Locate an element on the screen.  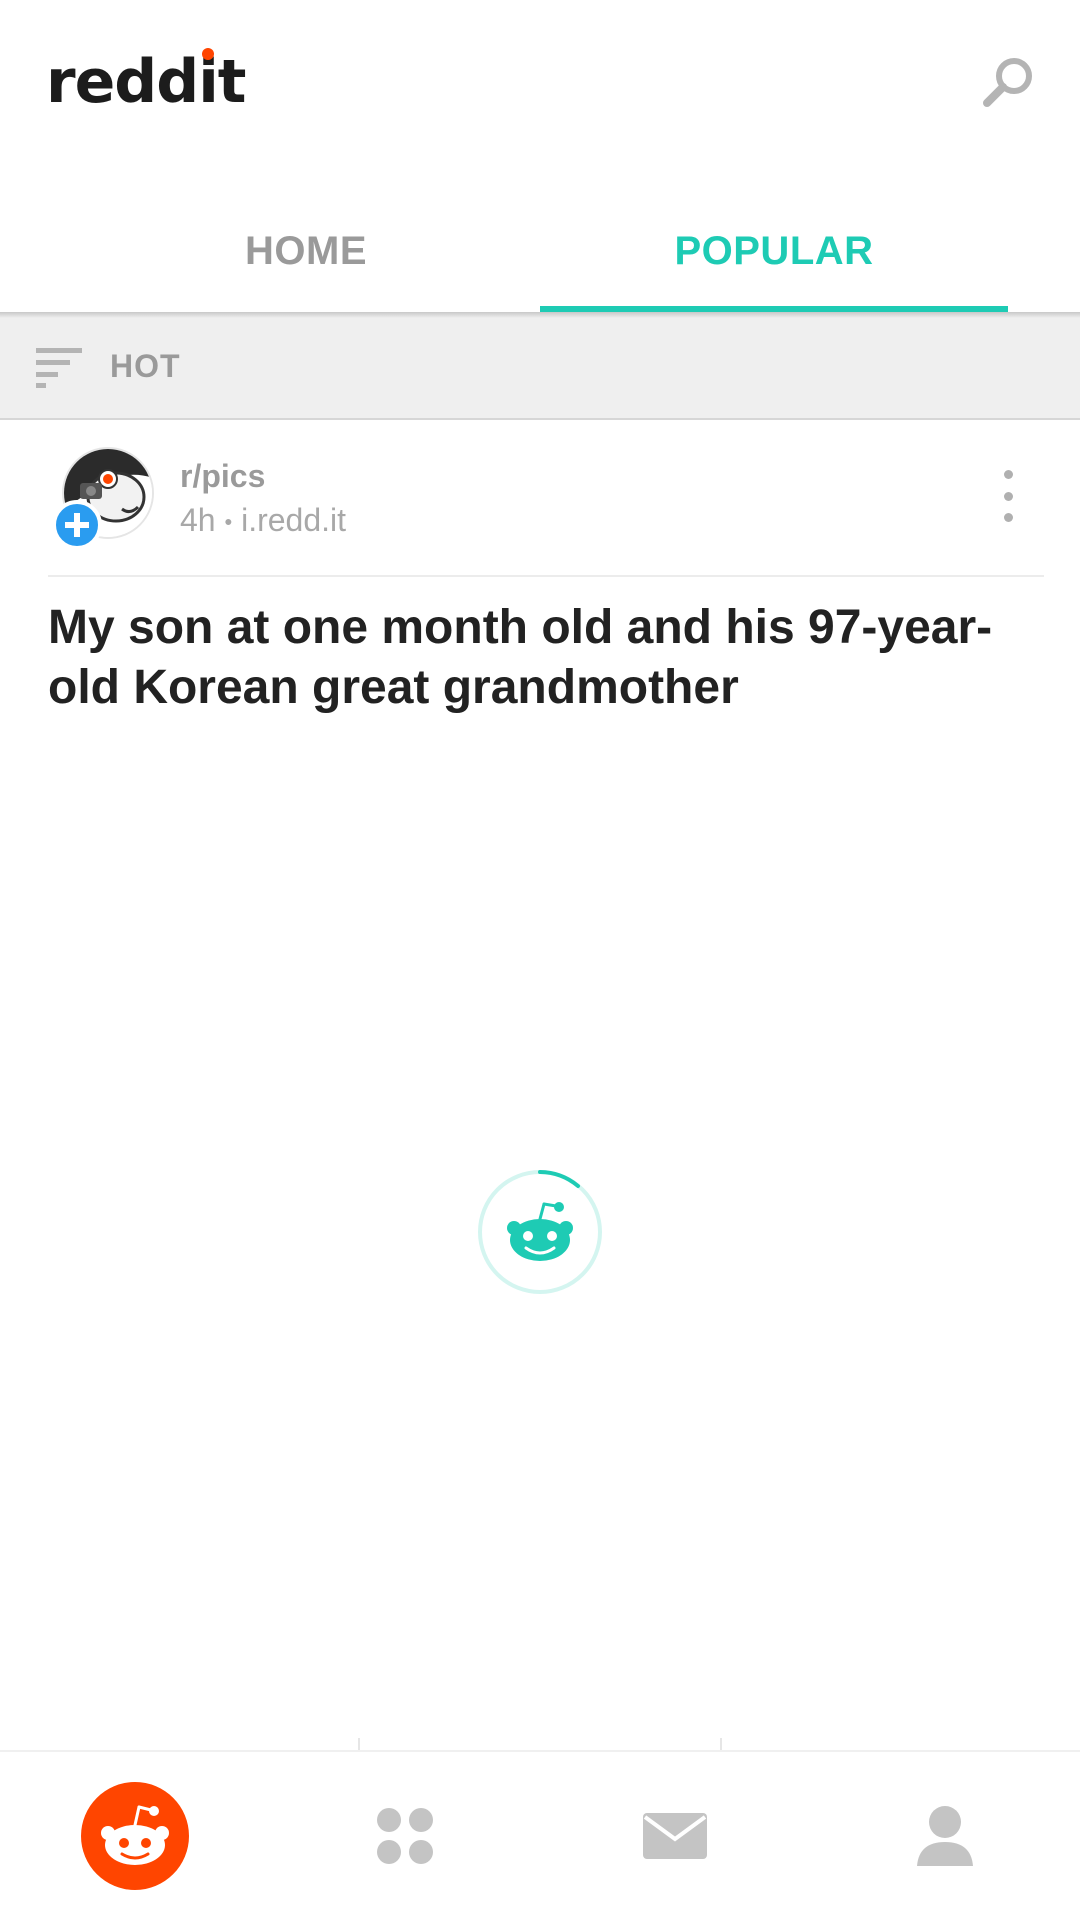
post-header: r/pics 4h • i.redd.it is located at coordinates (540, 499).